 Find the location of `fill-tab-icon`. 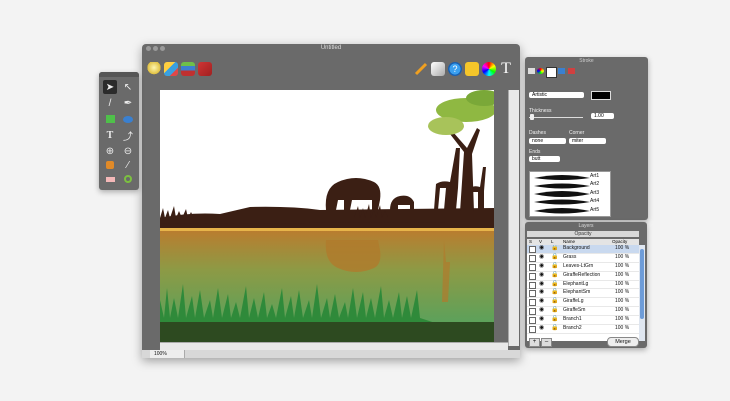

fill-tab-icon is located at coordinates (531, 71).